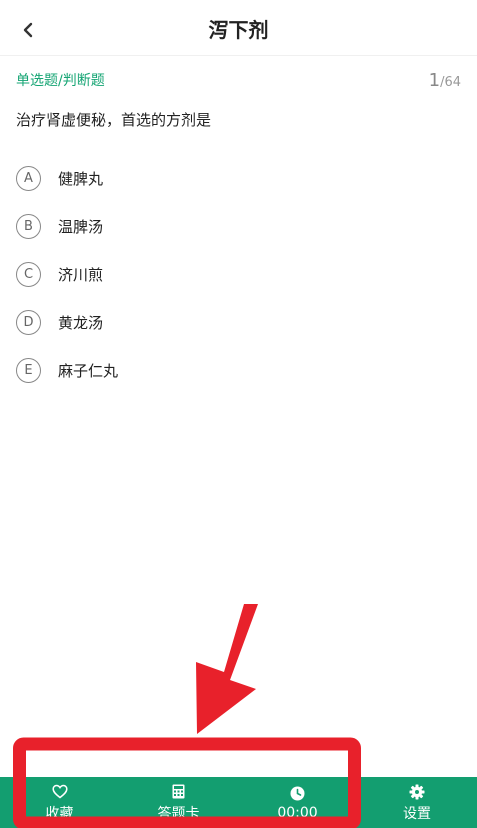 The image size is (477, 828). I want to click on option-letter: E, so click(28, 370).